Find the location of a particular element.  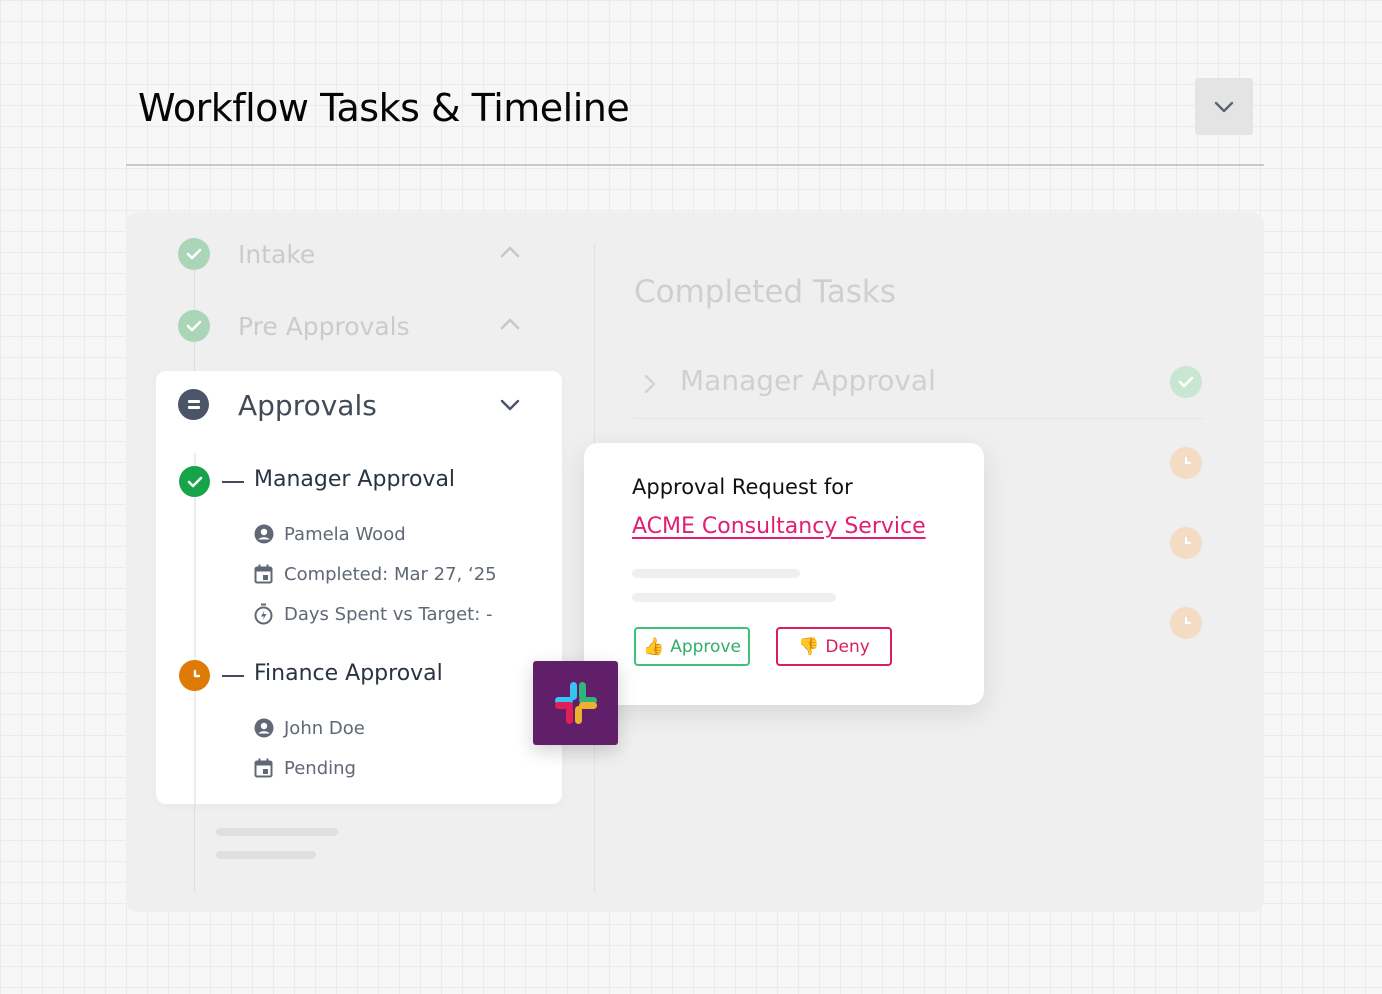

assignee-name: John Doe is located at coordinates (324, 728).